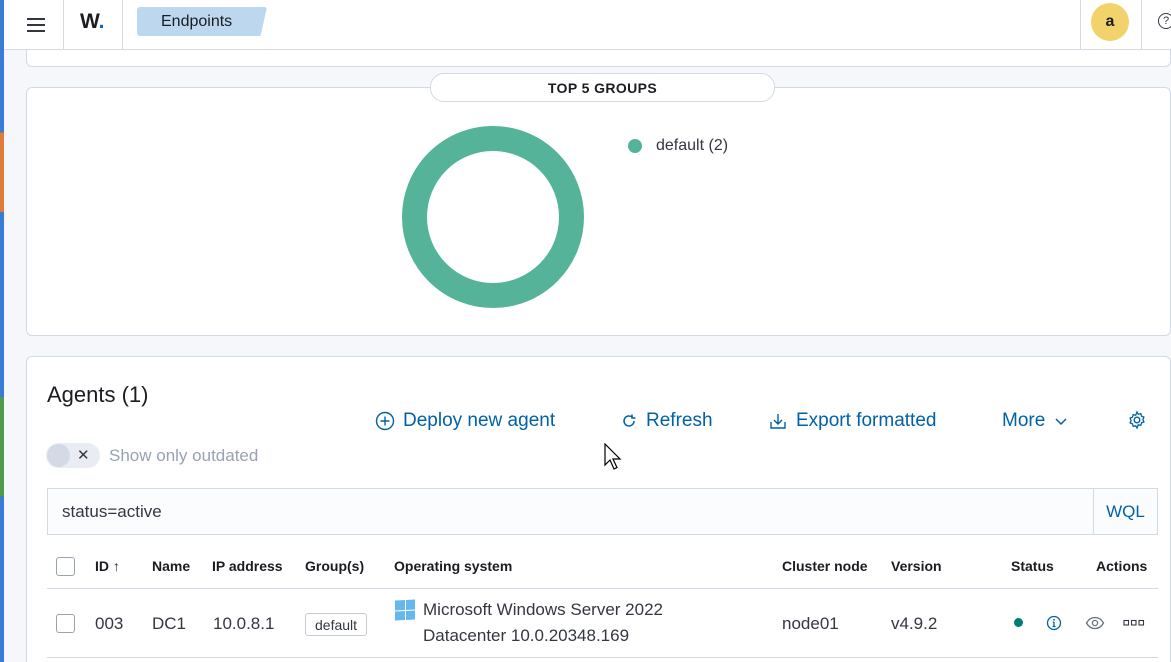 Image resolution: width=1171 pixels, height=662 pixels. I want to click on agents-title: Agents (1), so click(98, 394).